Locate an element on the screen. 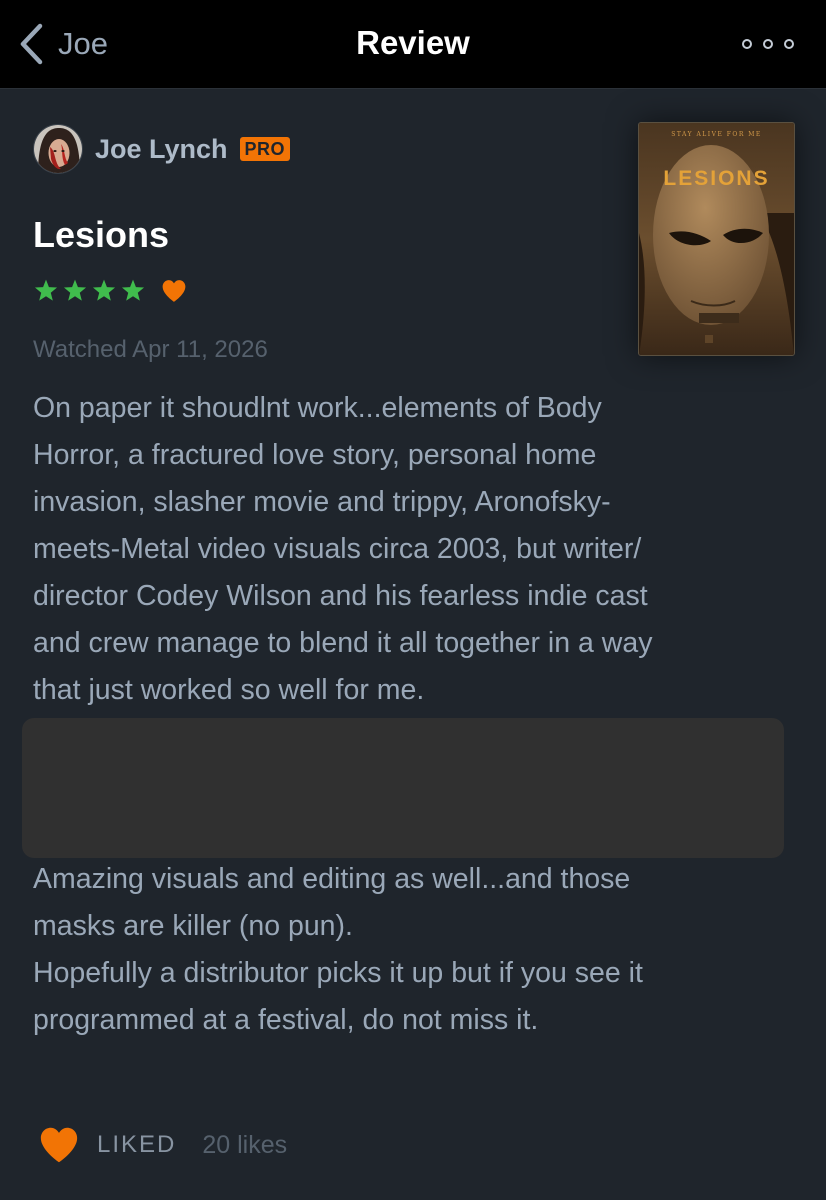  more-options-button is located at coordinates (768, 44).